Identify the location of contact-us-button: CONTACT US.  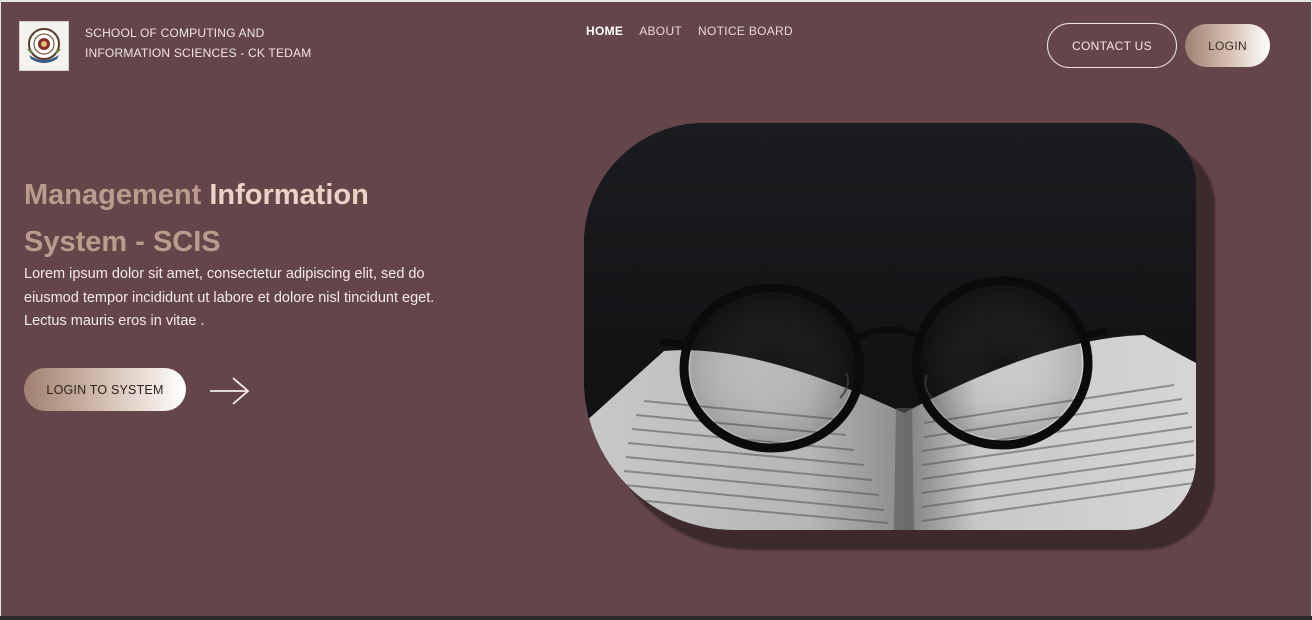
(1112, 45).